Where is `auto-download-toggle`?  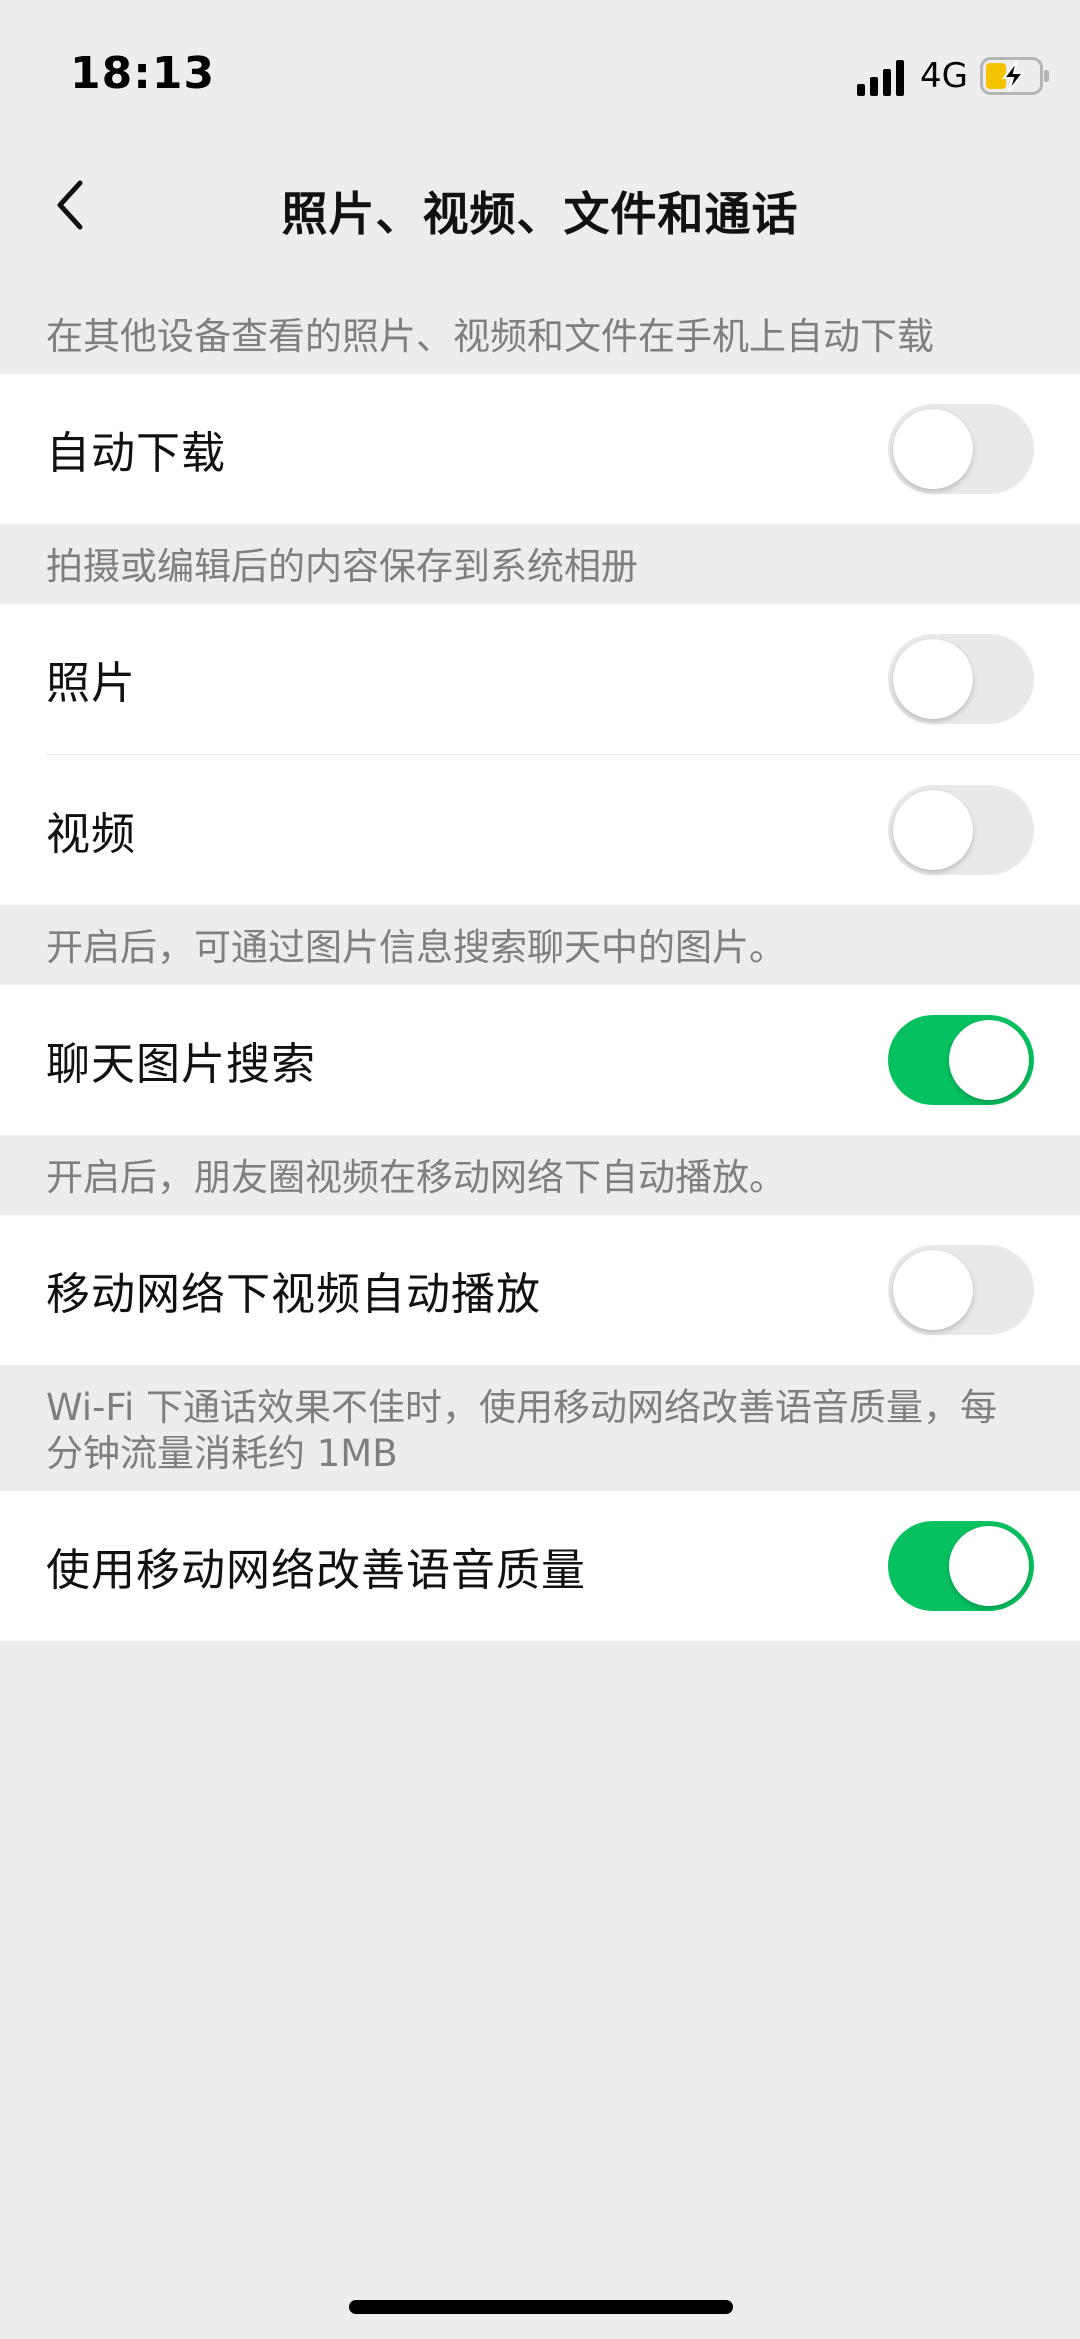
auto-download-toggle is located at coordinates (961, 449).